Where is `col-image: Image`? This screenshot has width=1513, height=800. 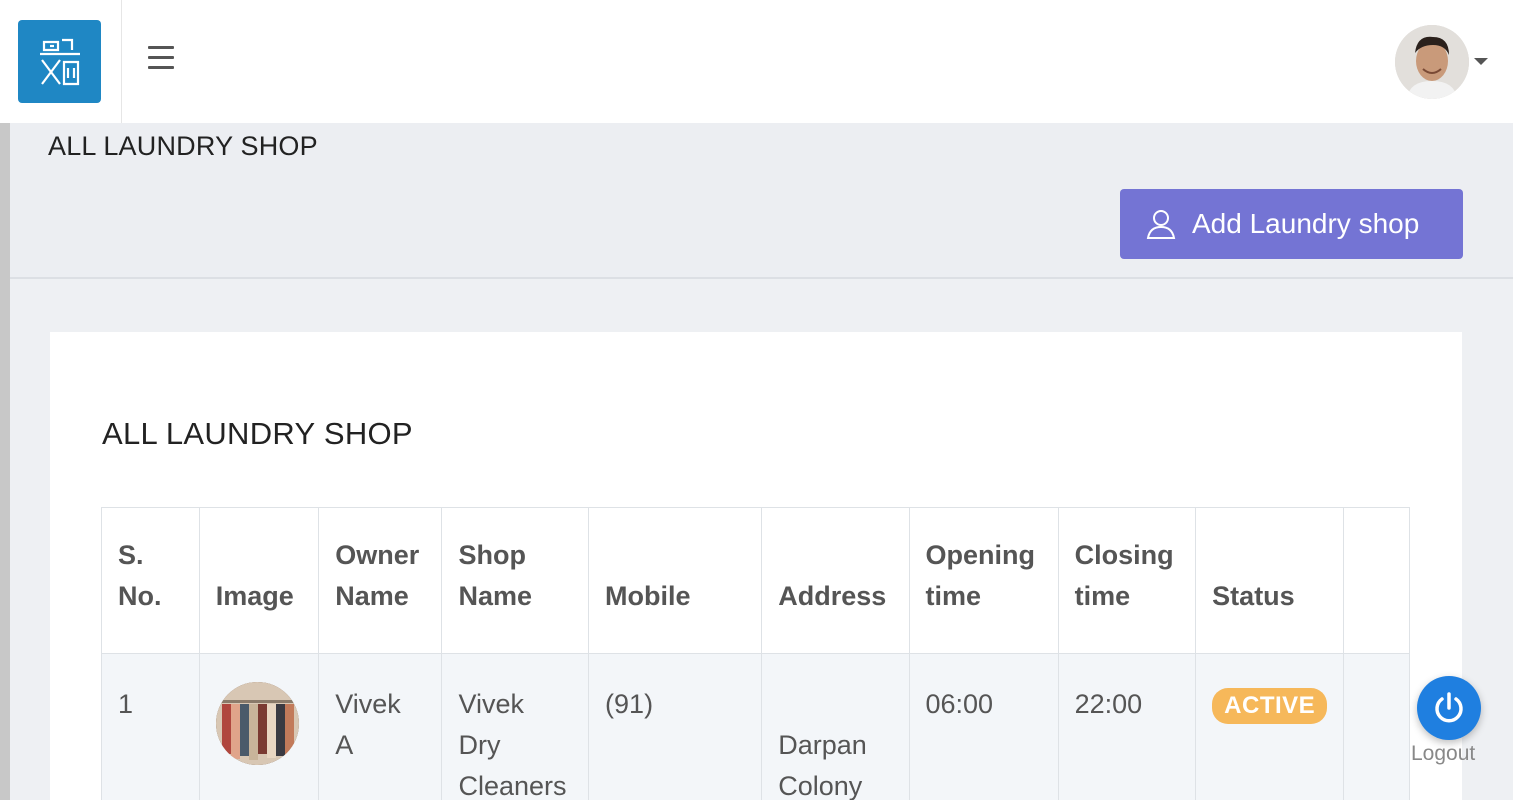
col-image: Image is located at coordinates (259, 580).